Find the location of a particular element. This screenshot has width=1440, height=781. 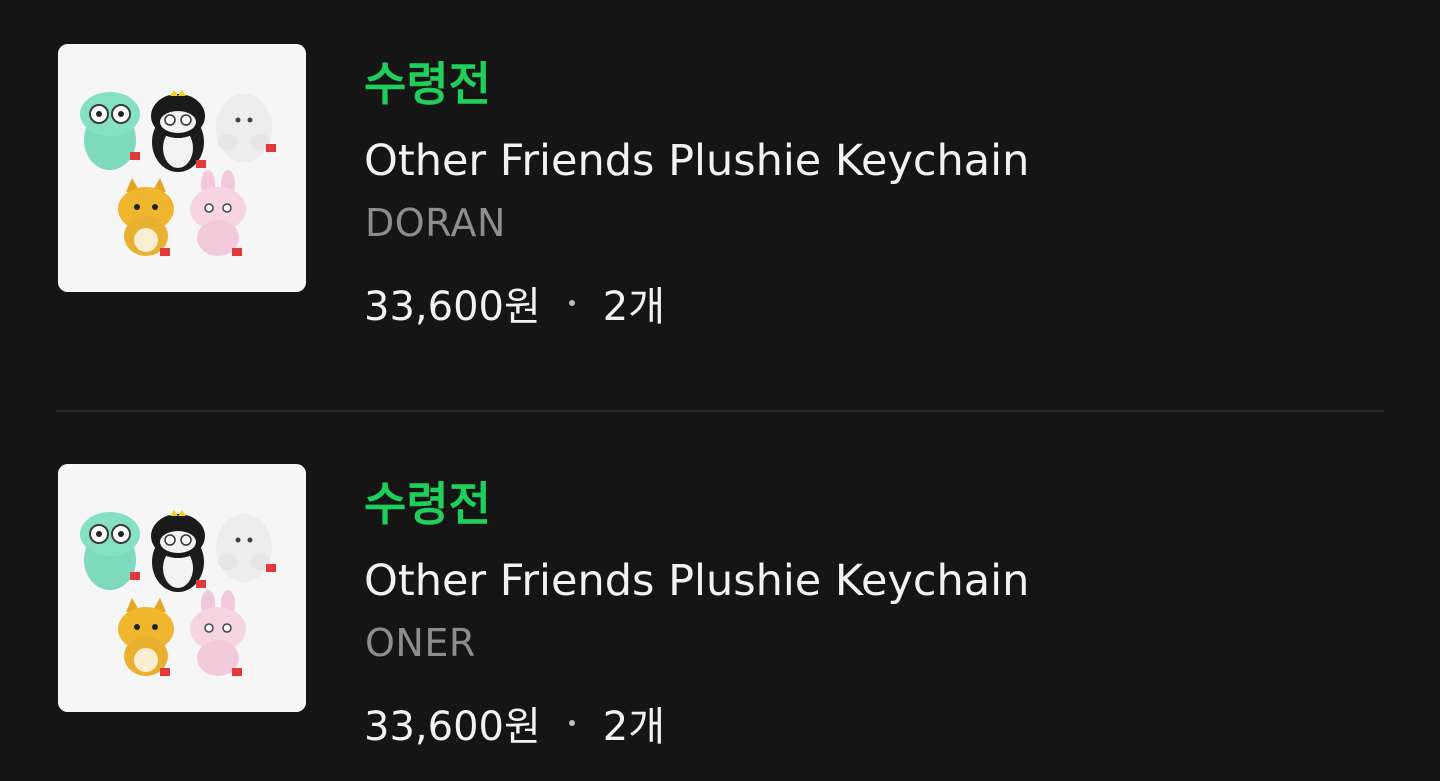

product-option: DORAN is located at coordinates (435, 223).